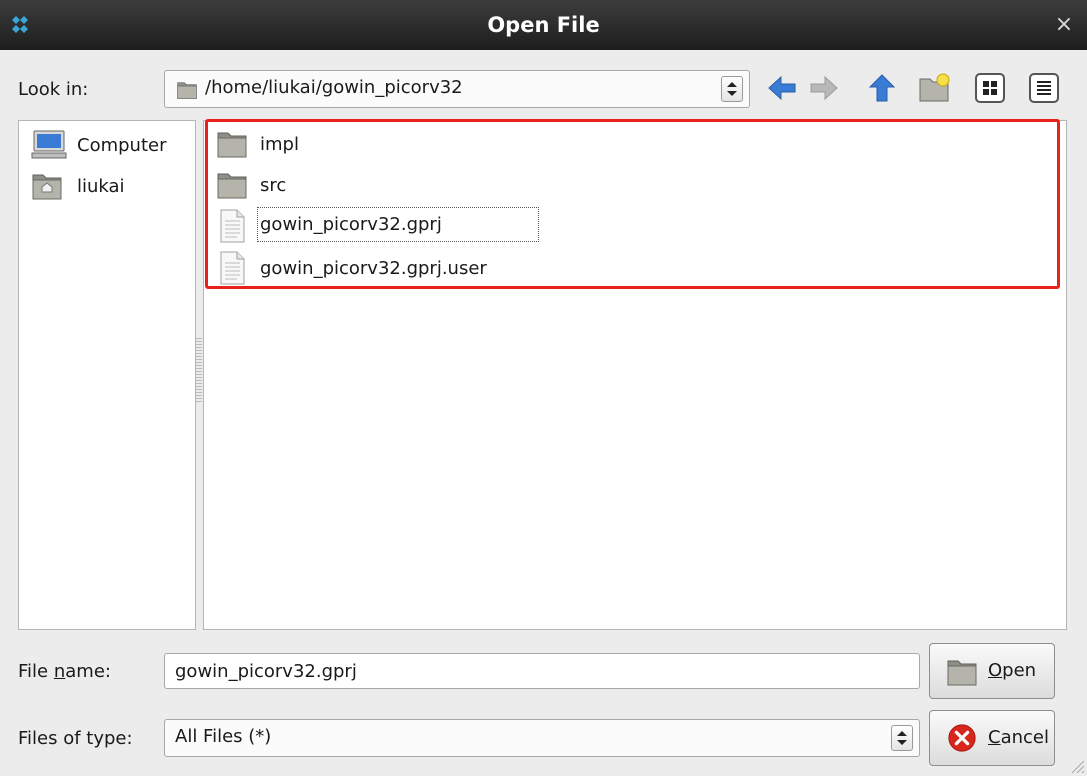 The width and height of the screenshot is (1087, 776). Describe the element at coordinates (314, 145) in the screenshot. I see `list-item: impl` at that location.